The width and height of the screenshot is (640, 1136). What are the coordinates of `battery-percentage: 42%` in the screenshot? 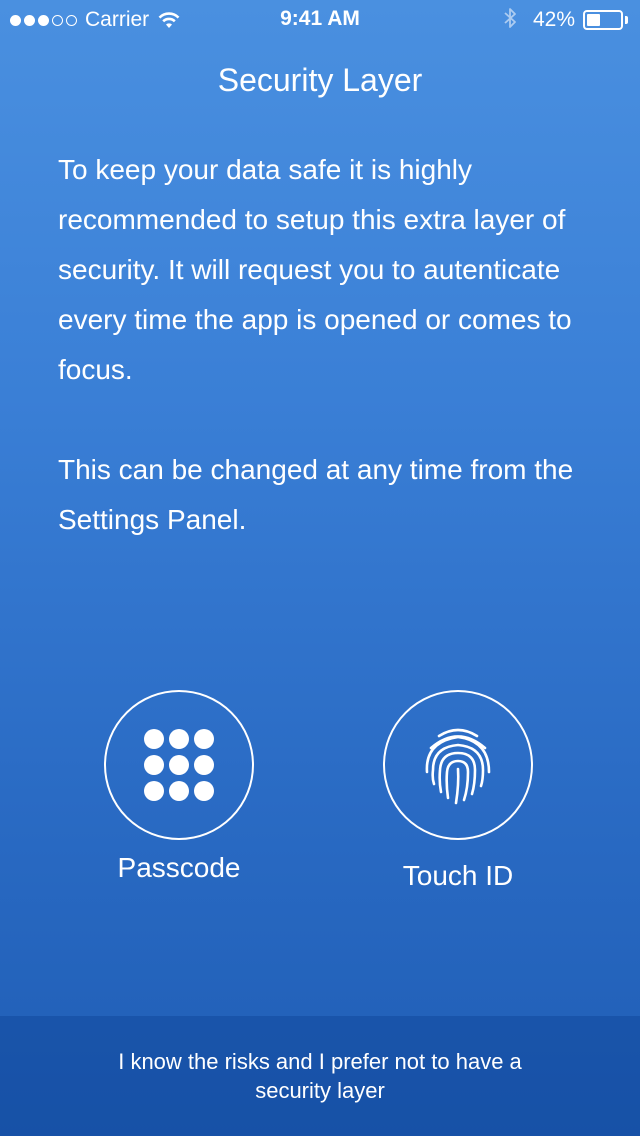 It's located at (553, 19).